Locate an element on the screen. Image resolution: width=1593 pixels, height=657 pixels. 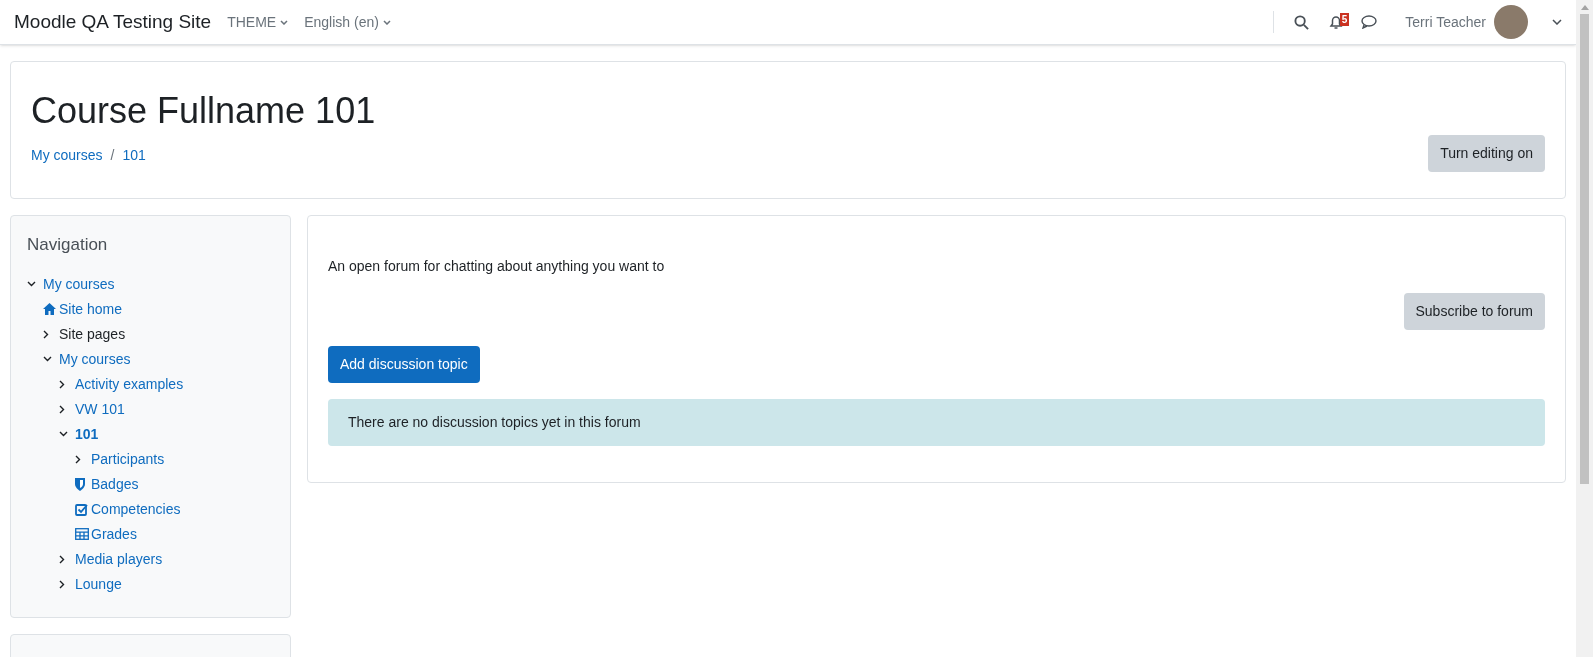
breadcrumb-link: My courses is located at coordinates (67, 155).